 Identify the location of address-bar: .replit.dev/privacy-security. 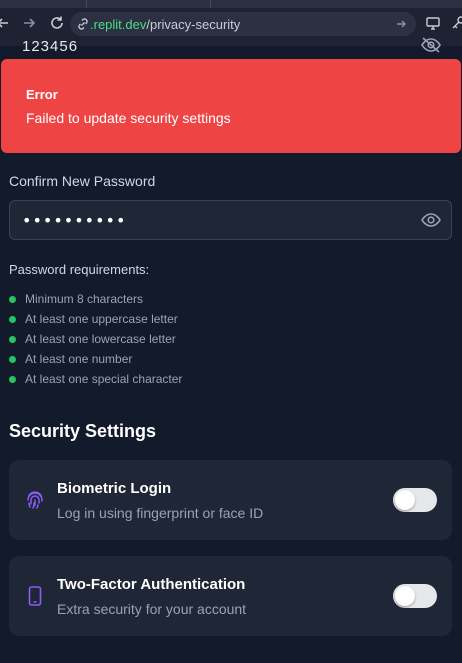
(243, 24).